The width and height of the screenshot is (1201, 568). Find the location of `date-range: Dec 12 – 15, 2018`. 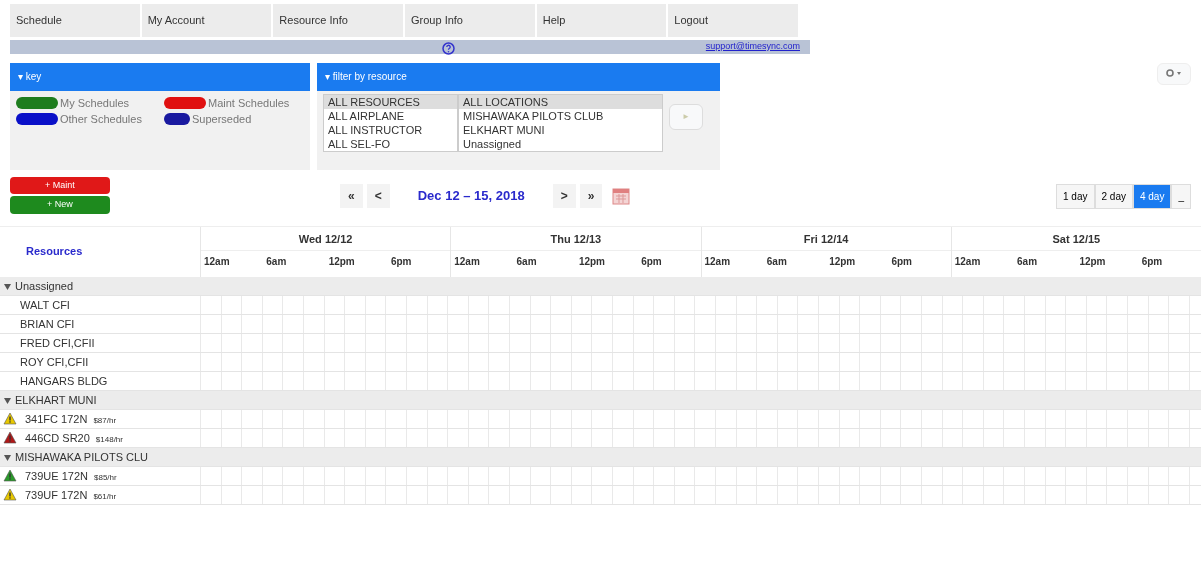

date-range: Dec 12 – 15, 2018 is located at coordinates (471, 196).